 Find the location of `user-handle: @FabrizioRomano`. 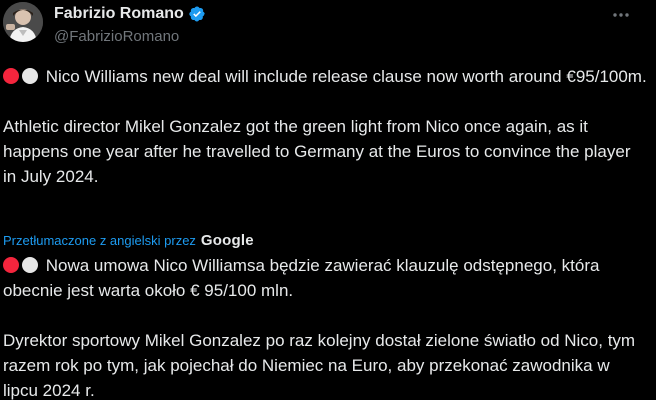

user-handle: @FabrizioRomano is located at coordinates (116, 37).